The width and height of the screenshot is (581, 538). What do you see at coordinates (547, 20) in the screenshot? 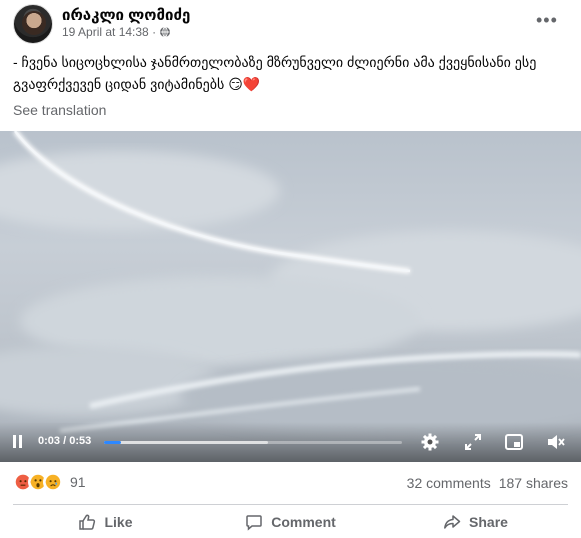
I see `more-options-button: •••` at bounding box center [547, 20].